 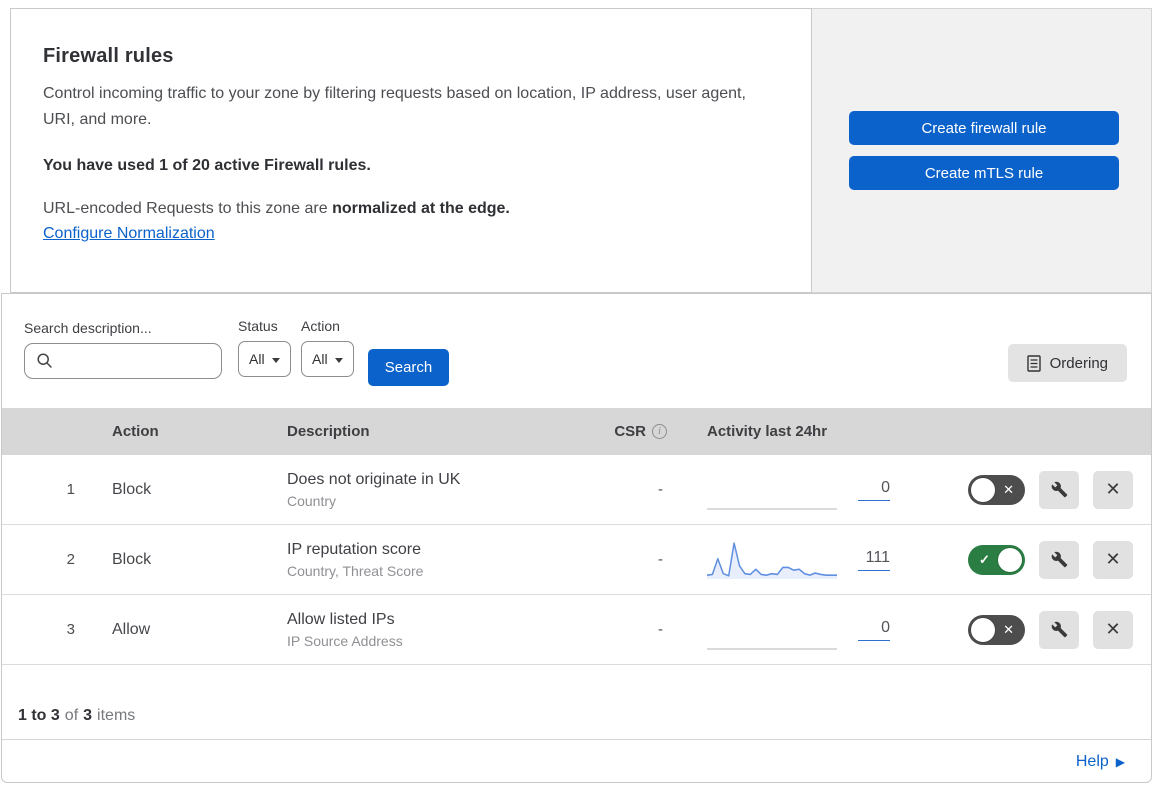 What do you see at coordinates (1092, 761) in the screenshot?
I see `help-link-label: Help` at bounding box center [1092, 761].